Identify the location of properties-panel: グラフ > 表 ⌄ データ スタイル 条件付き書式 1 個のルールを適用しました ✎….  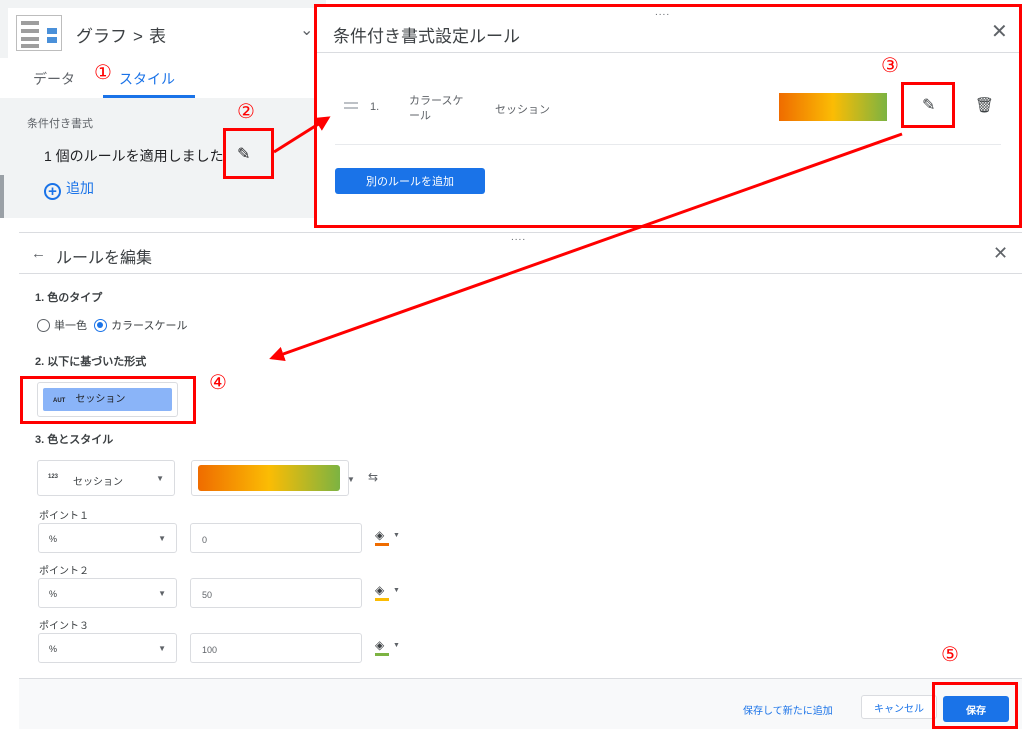
(163, 109).